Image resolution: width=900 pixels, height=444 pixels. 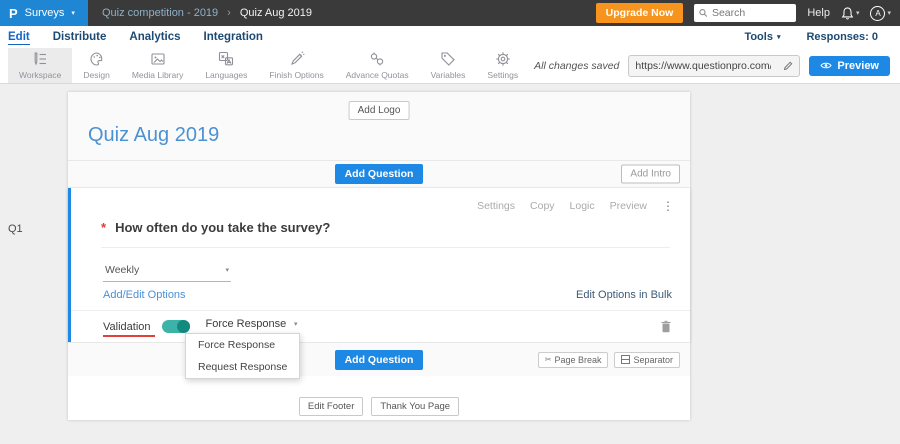 What do you see at coordinates (183, 326) in the screenshot?
I see `toggle-knob` at bounding box center [183, 326].